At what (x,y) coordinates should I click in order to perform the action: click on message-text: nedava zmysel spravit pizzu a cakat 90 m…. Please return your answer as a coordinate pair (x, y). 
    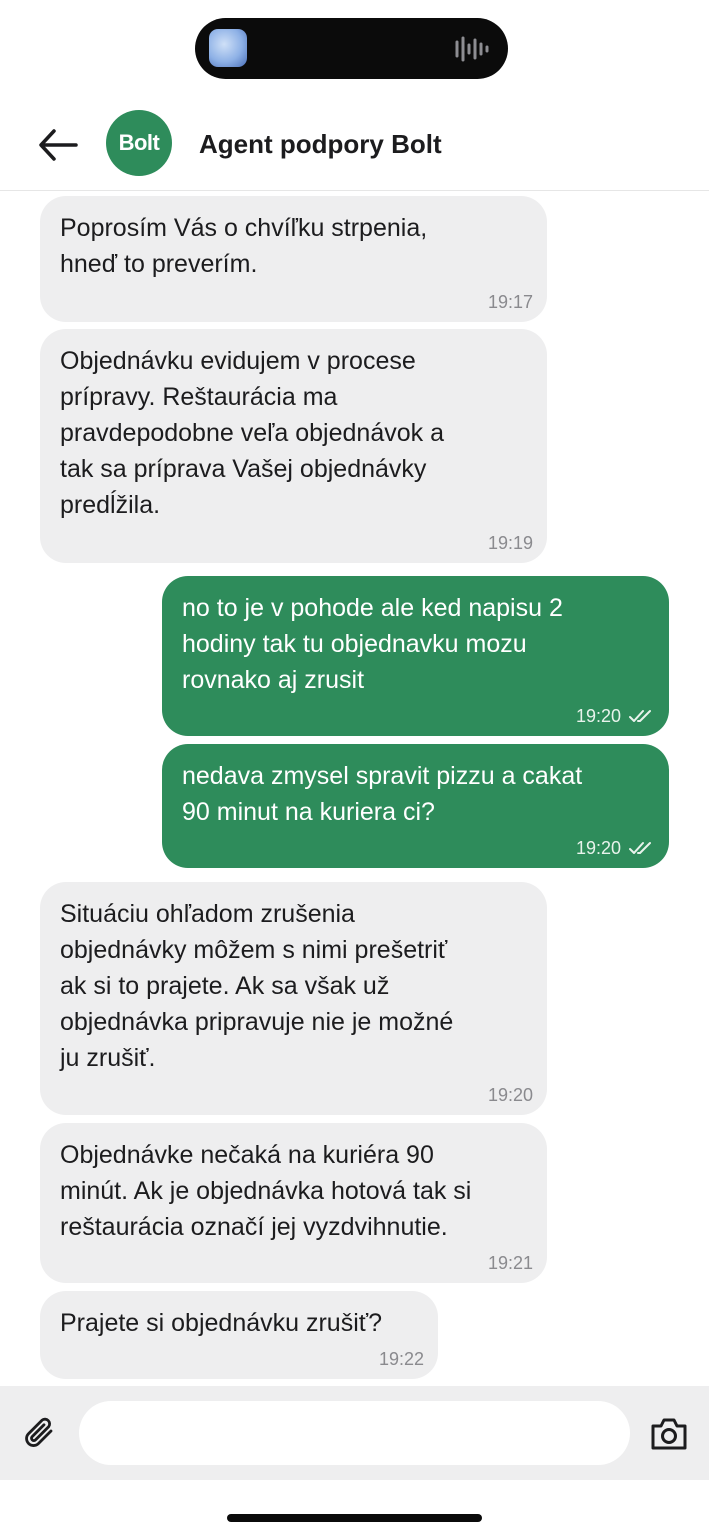
    Looking at the image, I should click on (382, 794).